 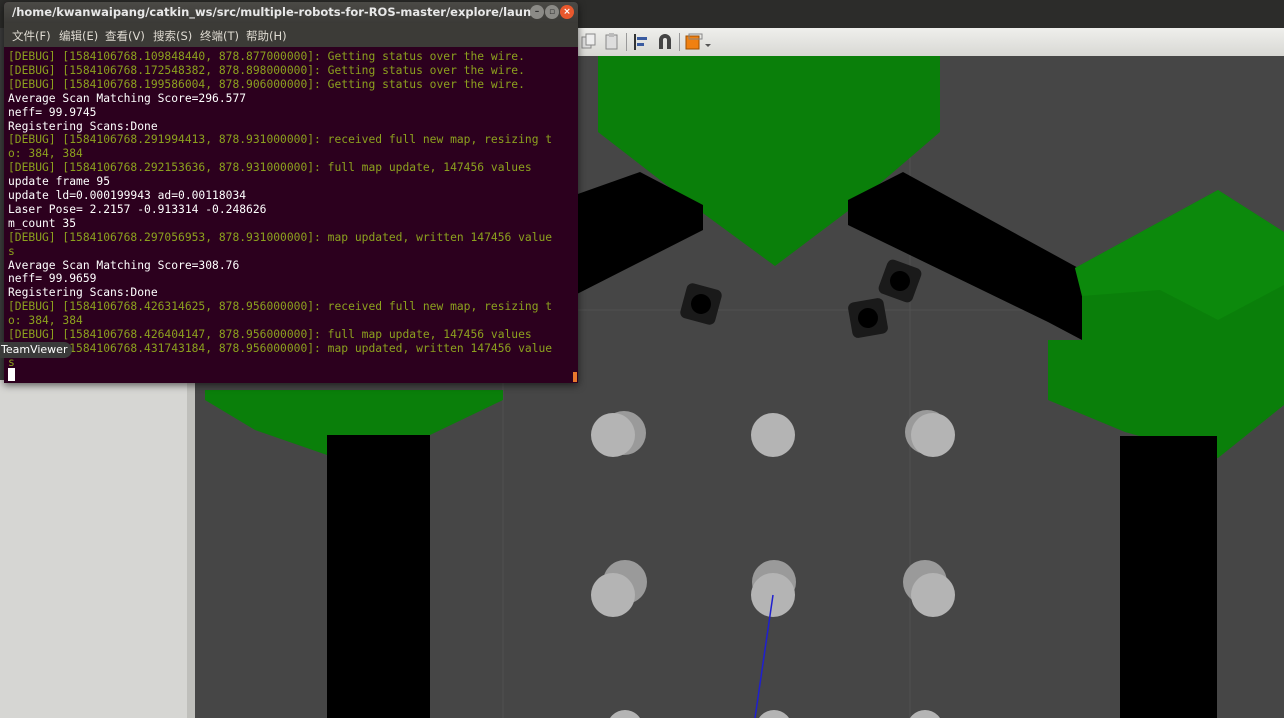 I want to click on menu-edit: 编辑(E), so click(x=78, y=36).